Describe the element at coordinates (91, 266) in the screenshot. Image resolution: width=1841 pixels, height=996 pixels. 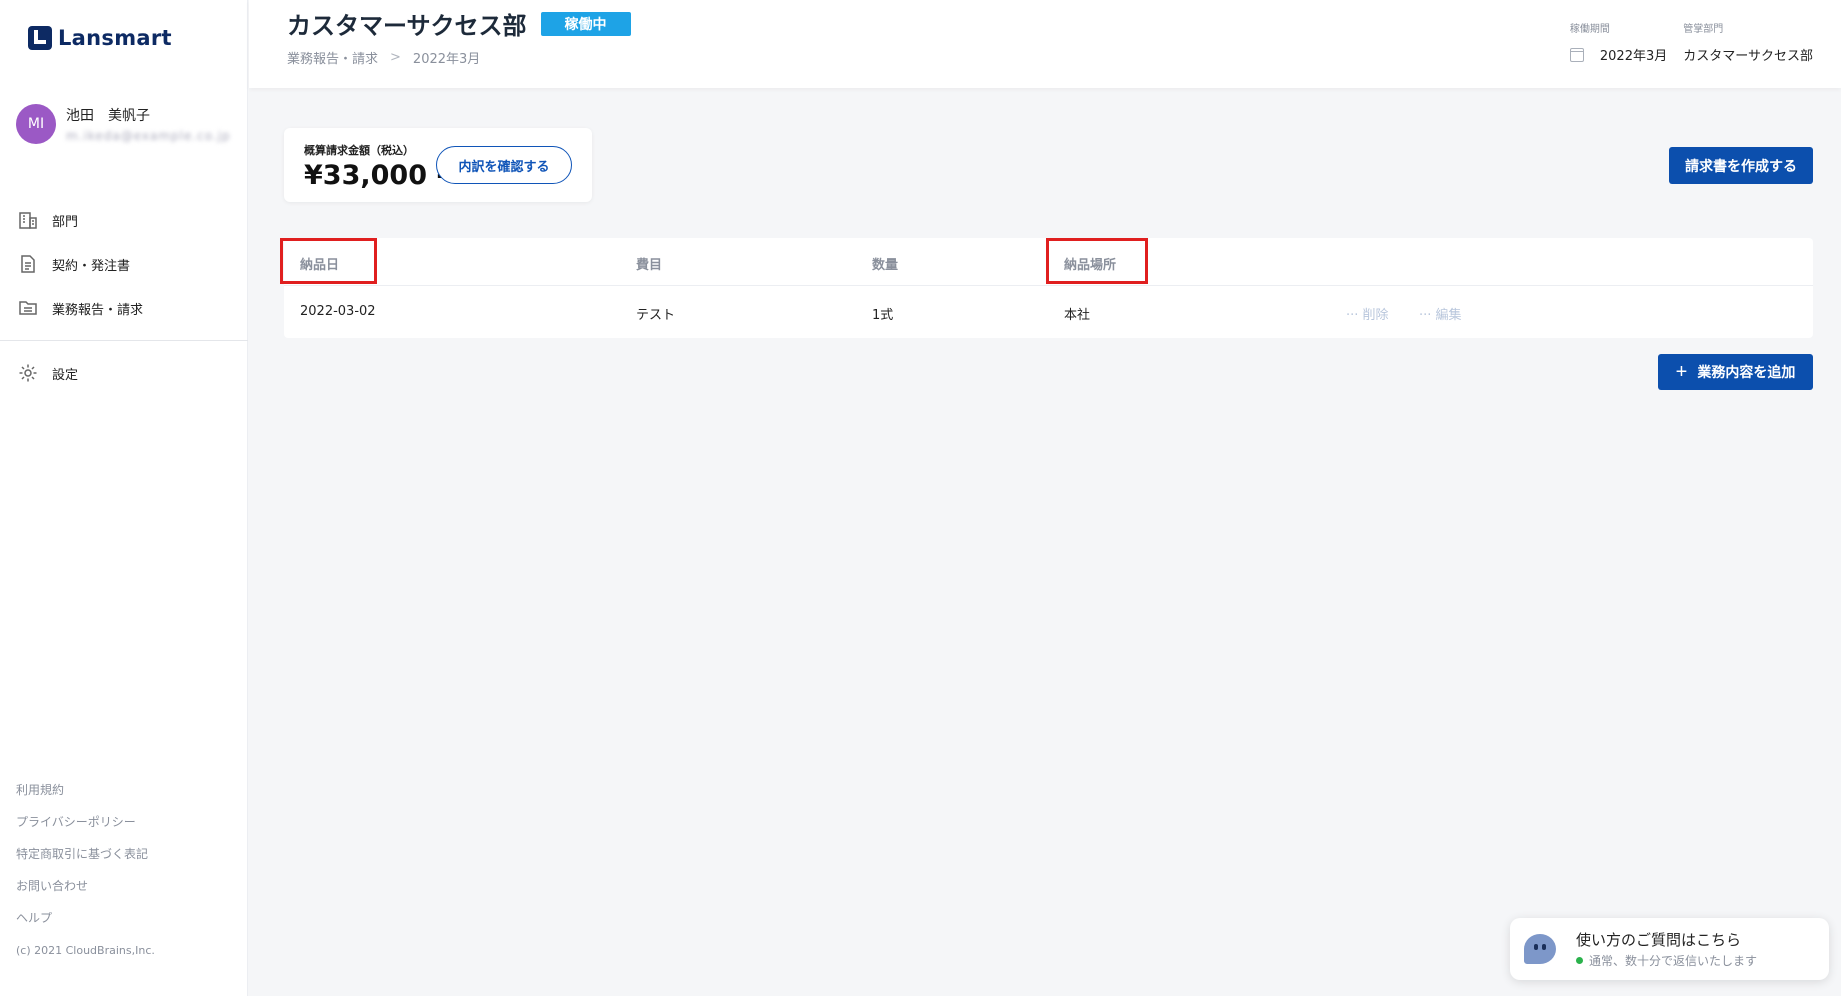
I see `sidebar-item-label: 契約・発注書` at that location.